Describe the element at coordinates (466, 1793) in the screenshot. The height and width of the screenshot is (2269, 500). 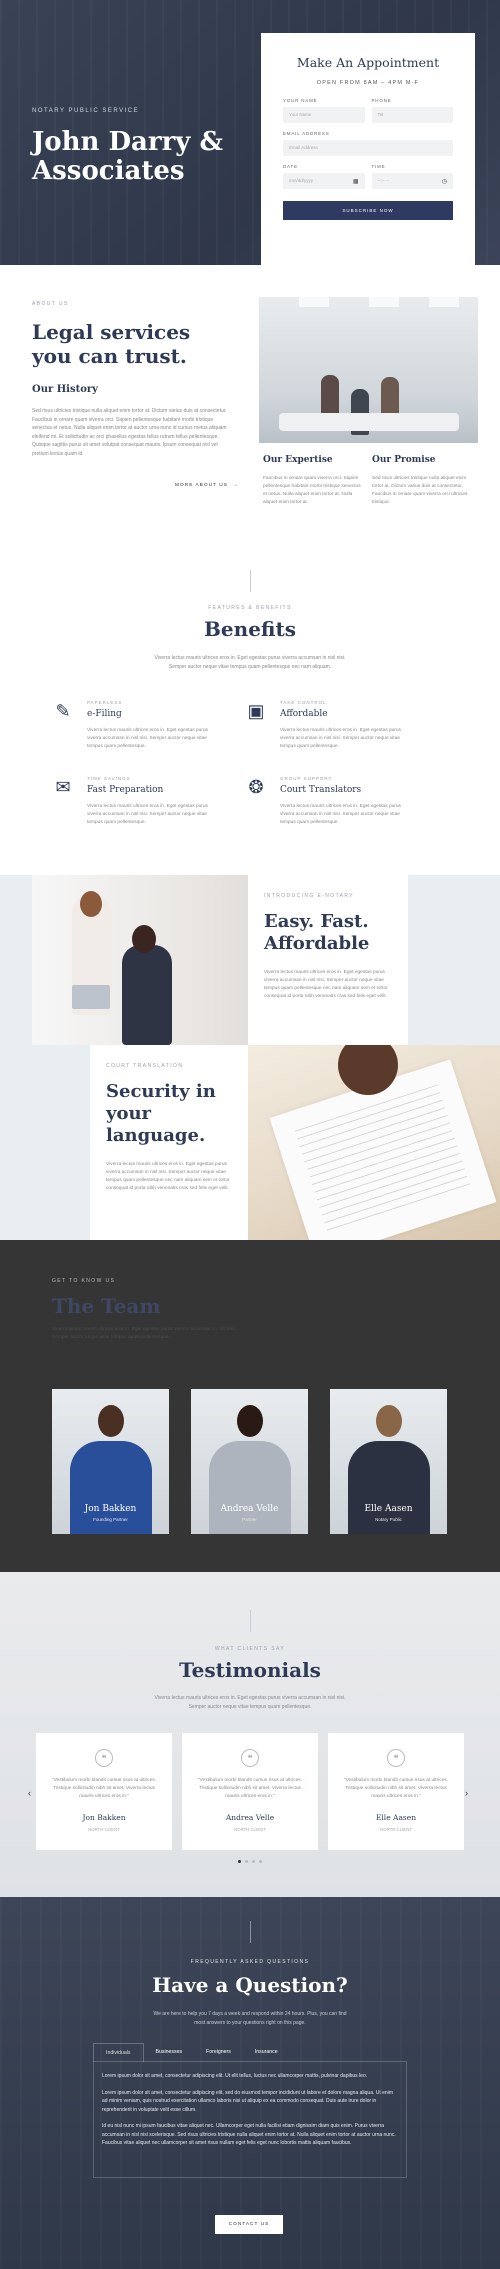
I see `carousel-next-button: ›` at that location.